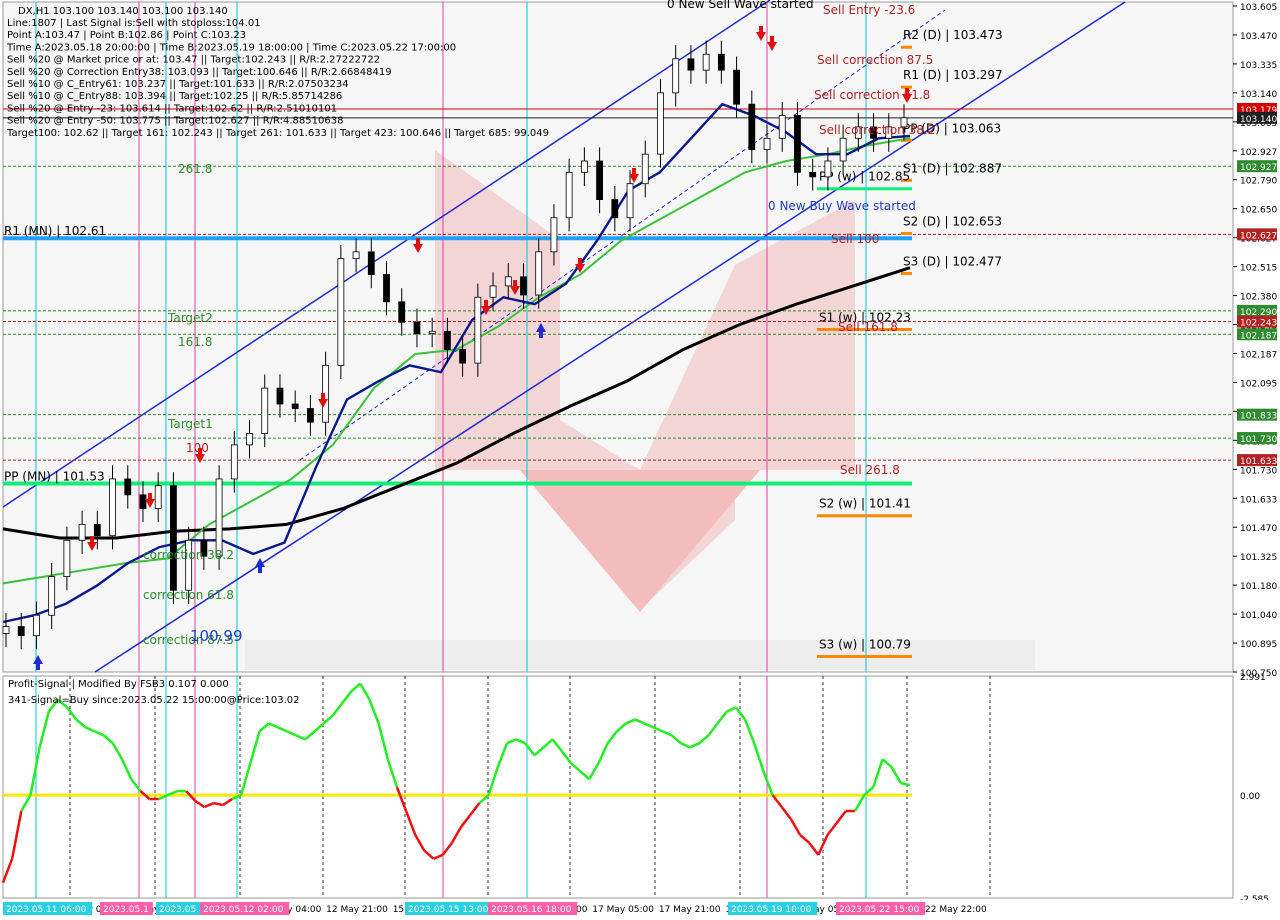  I want to click on annotation-label: Target1, so click(190, 424).